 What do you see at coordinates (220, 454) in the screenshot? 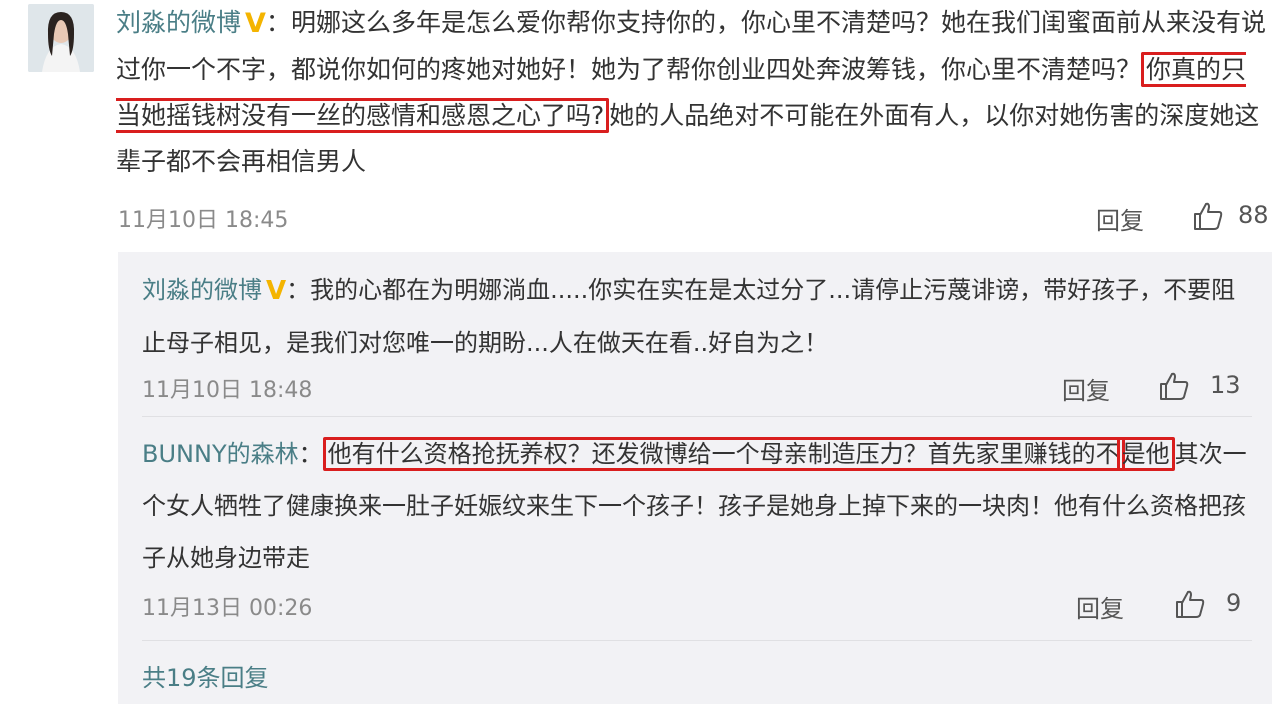
I see `reply-2-username: BUNNY的森林` at bounding box center [220, 454].